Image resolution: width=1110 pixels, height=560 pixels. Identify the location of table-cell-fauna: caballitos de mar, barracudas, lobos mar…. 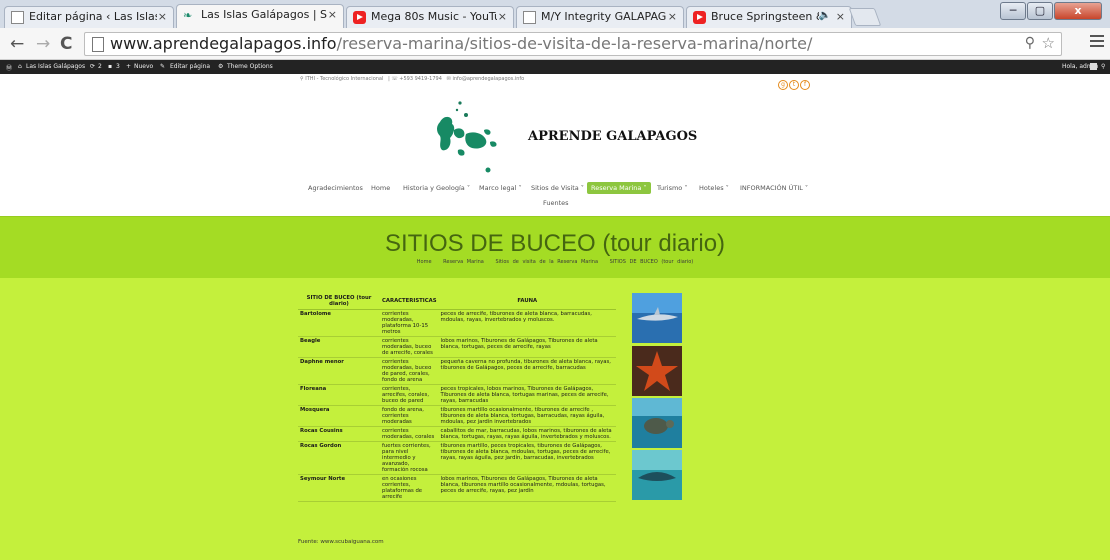
(527, 434).